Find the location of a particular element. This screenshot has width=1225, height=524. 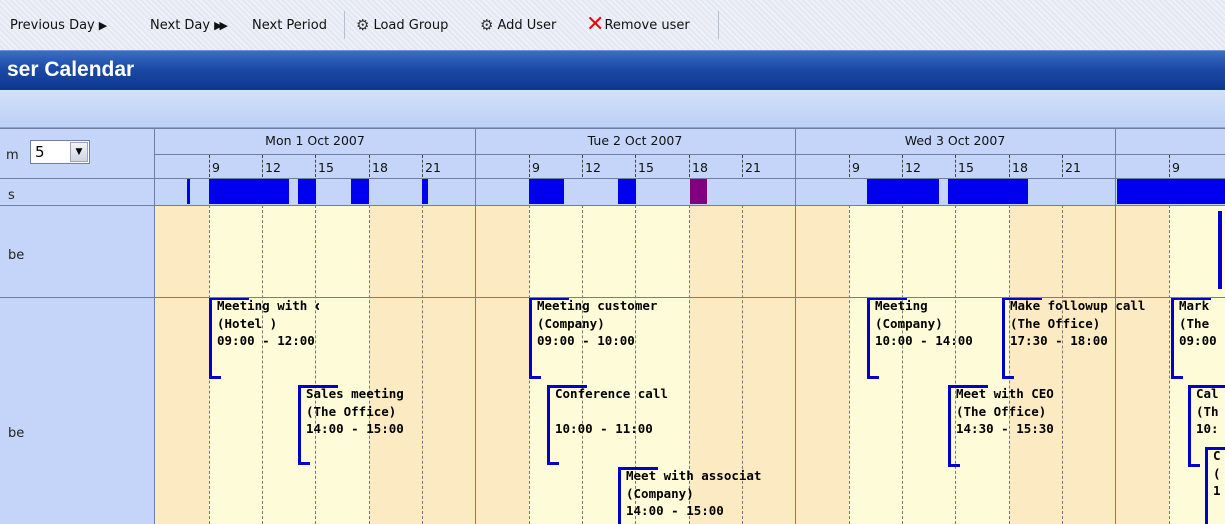

load-group-button: ⚙ Load Group is located at coordinates (400, 25).